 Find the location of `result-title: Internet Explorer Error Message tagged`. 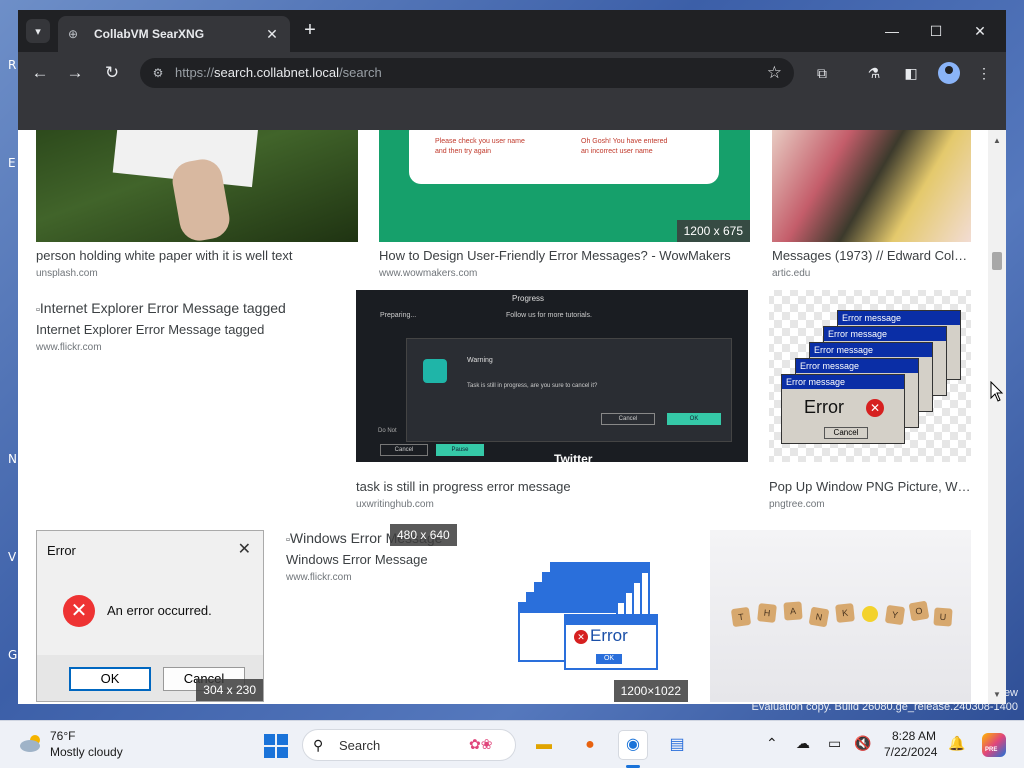

result-title: Internet Explorer Error Message tagged is located at coordinates (186, 329).